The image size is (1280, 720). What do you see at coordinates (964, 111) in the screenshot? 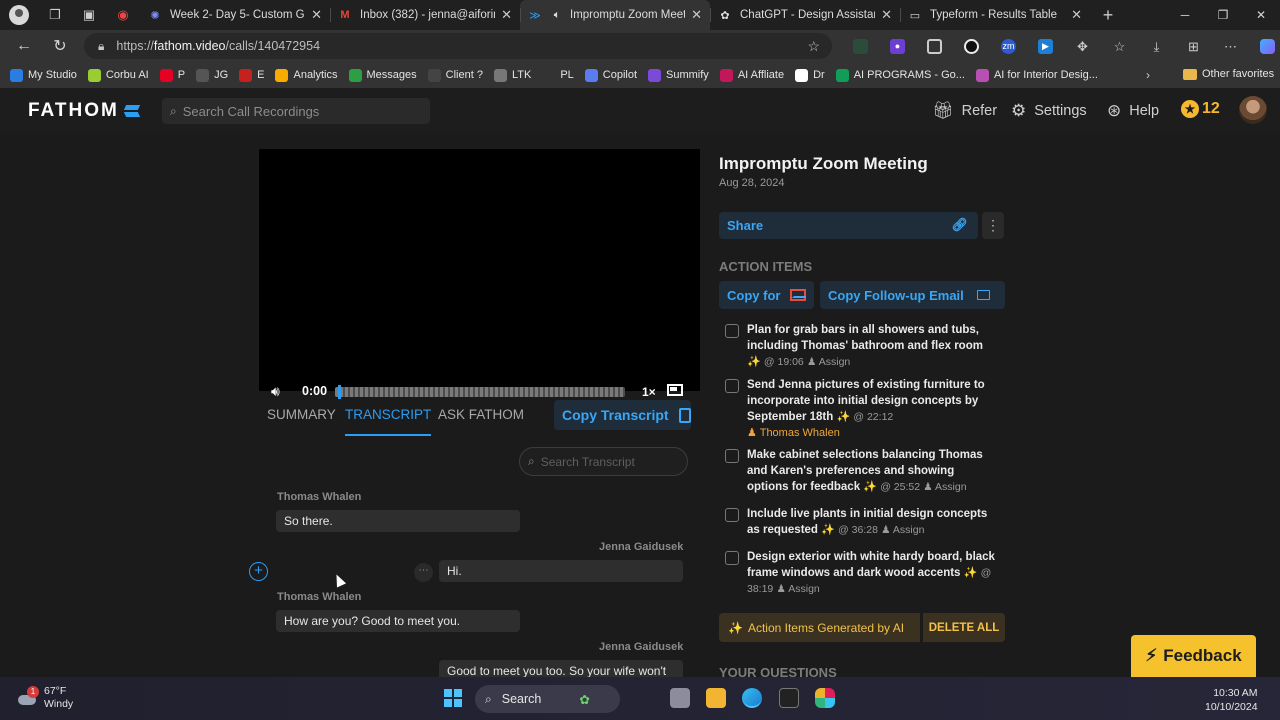
I see `refer-link: 🎁︎ Refer` at bounding box center [964, 111].